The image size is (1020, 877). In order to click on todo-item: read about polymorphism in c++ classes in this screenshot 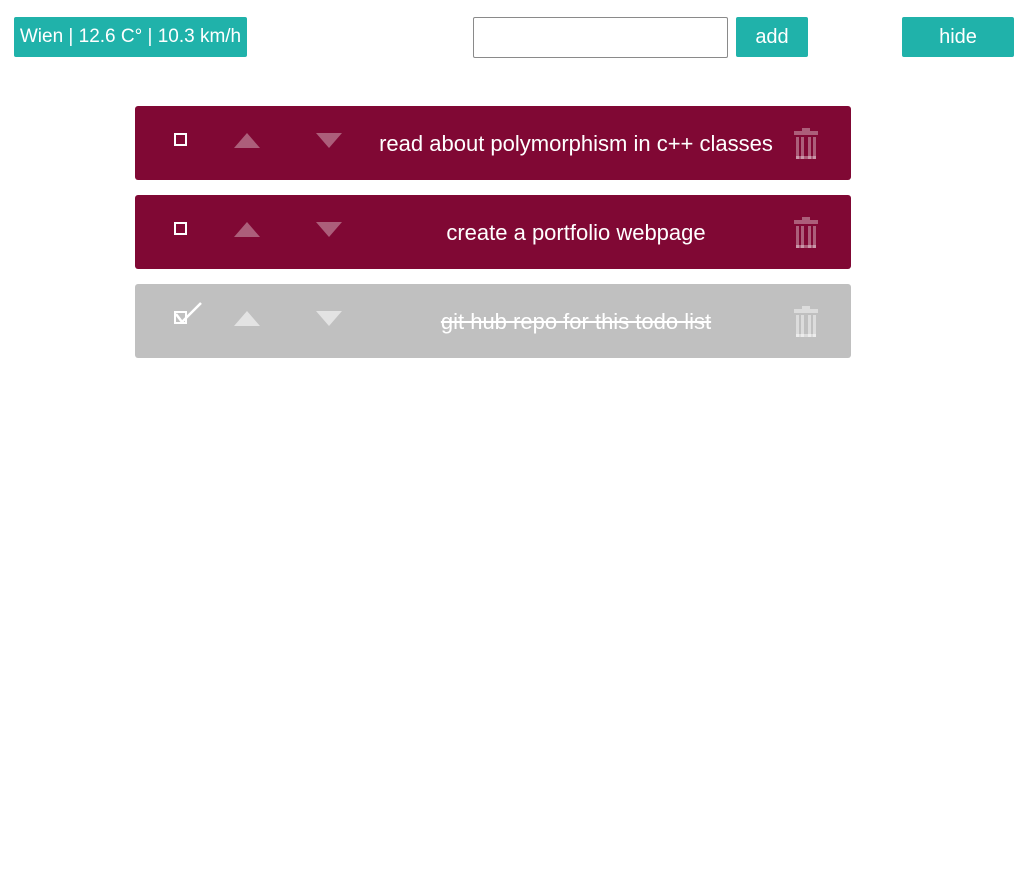, I will do `click(493, 143)`.